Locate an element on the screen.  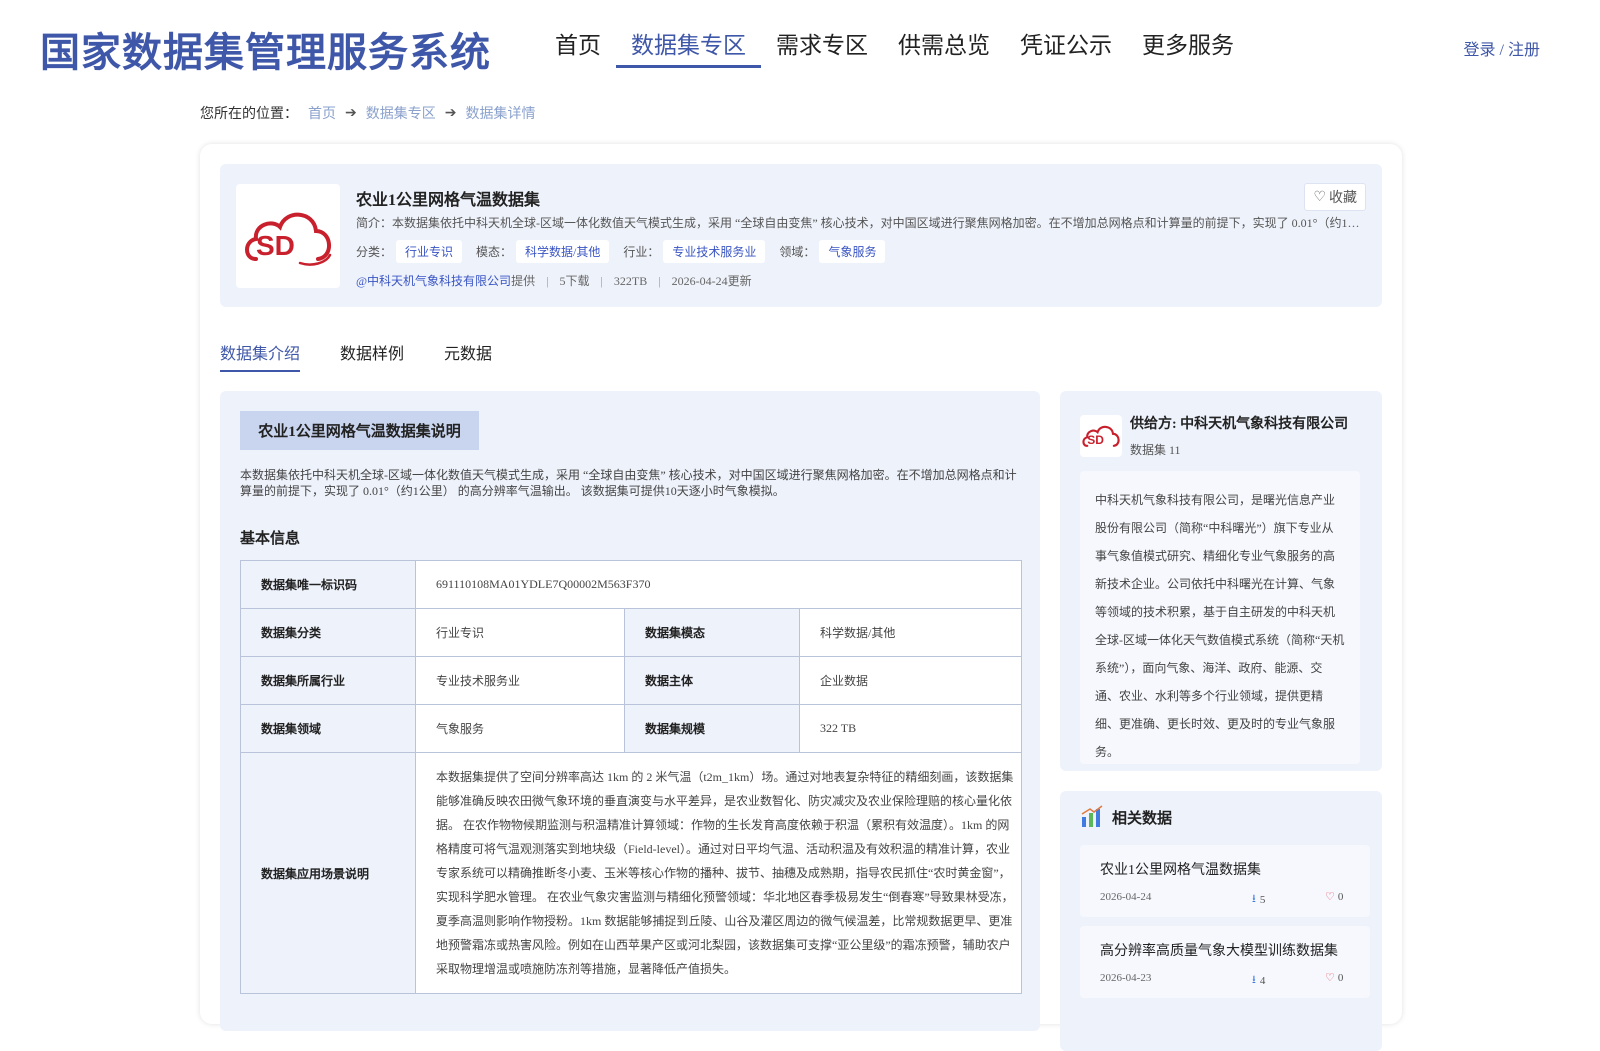
provider-link: @中科天机气象科技有限公司 is located at coordinates (433, 281).